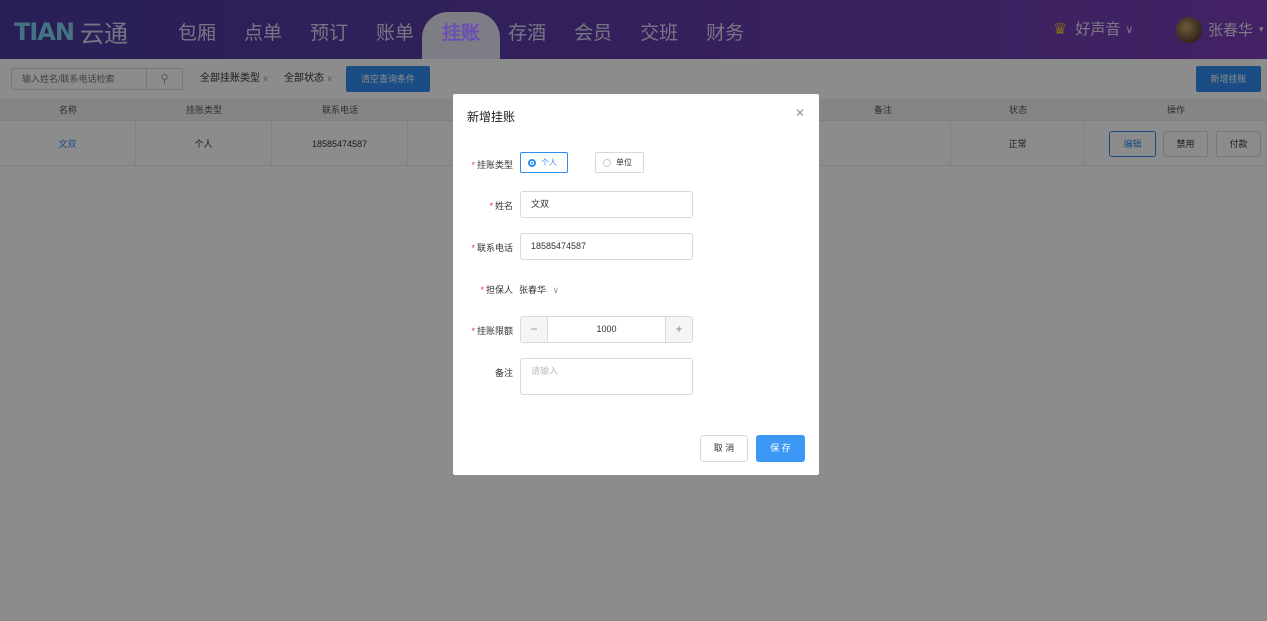 The width and height of the screenshot is (1267, 621). Describe the element at coordinates (556, 290) in the screenshot. I see `chevron-down-icon: ∨` at that location.